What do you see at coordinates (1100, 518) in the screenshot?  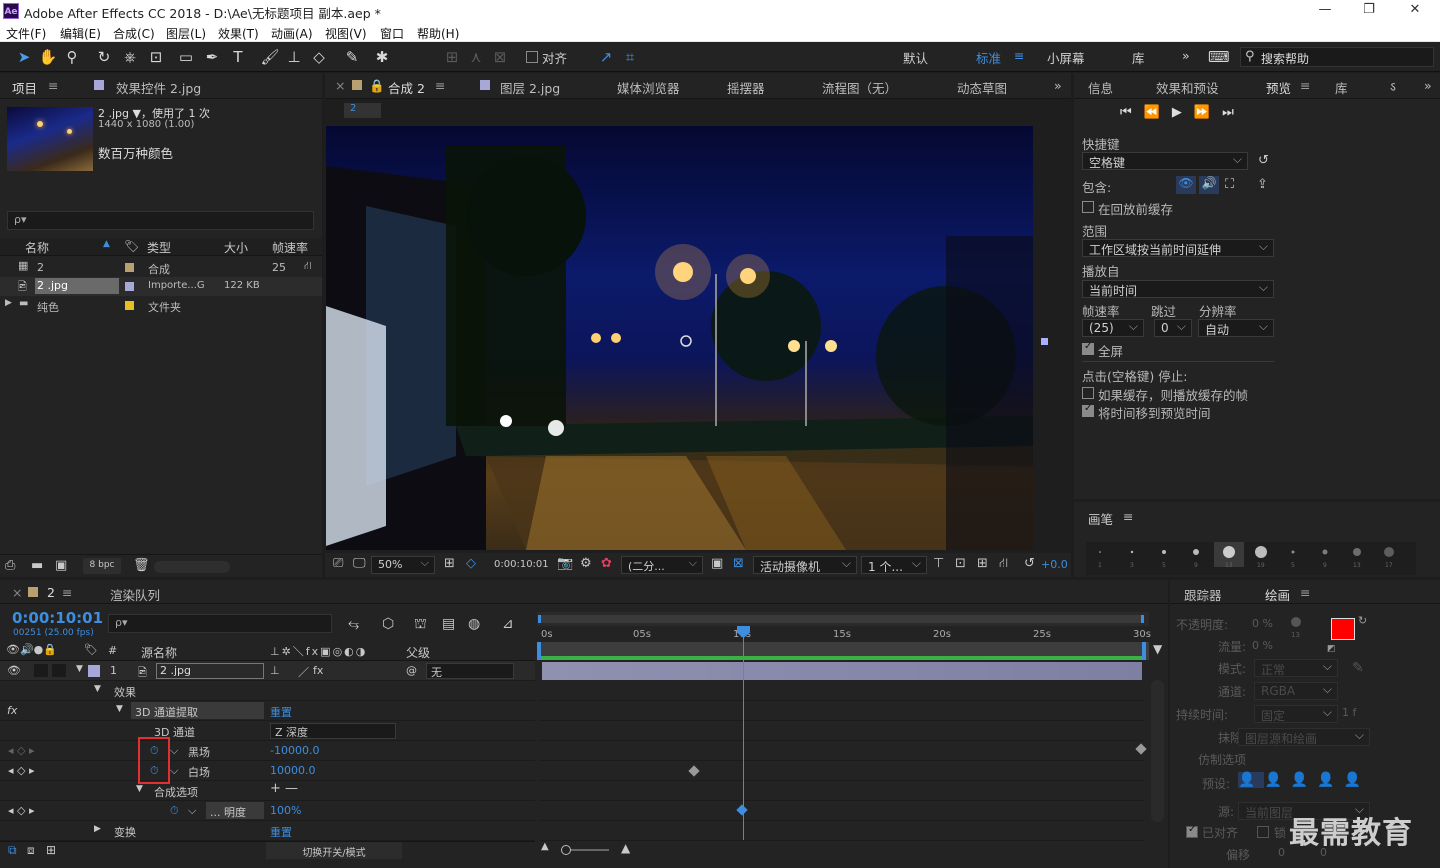 I see `tab-brushes: 画笔` at bounding box center [1100, 518].